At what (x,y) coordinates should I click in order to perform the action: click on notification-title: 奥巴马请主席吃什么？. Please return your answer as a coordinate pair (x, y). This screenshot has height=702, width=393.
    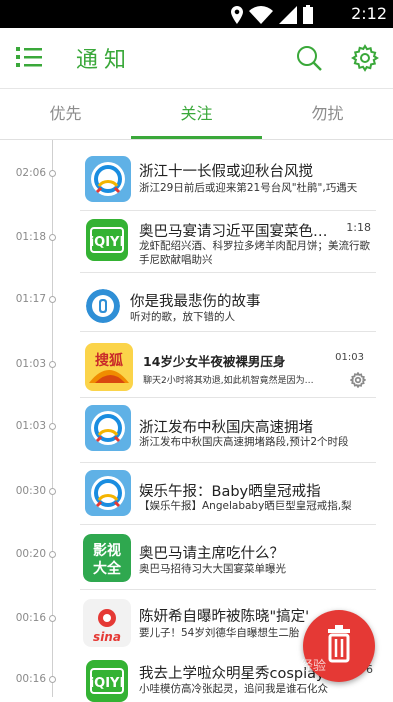
    Looking at the image, I should click on (211, 554).